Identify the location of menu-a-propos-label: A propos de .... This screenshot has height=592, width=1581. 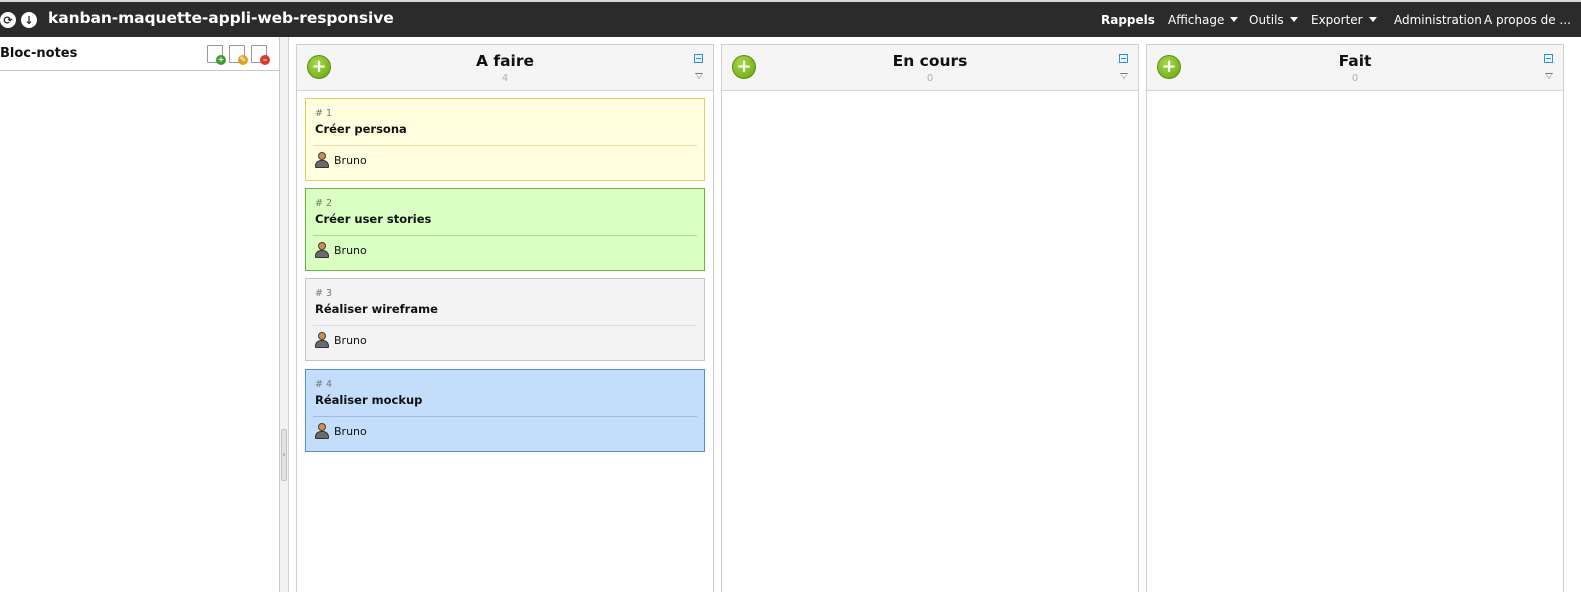
(1527, 19).